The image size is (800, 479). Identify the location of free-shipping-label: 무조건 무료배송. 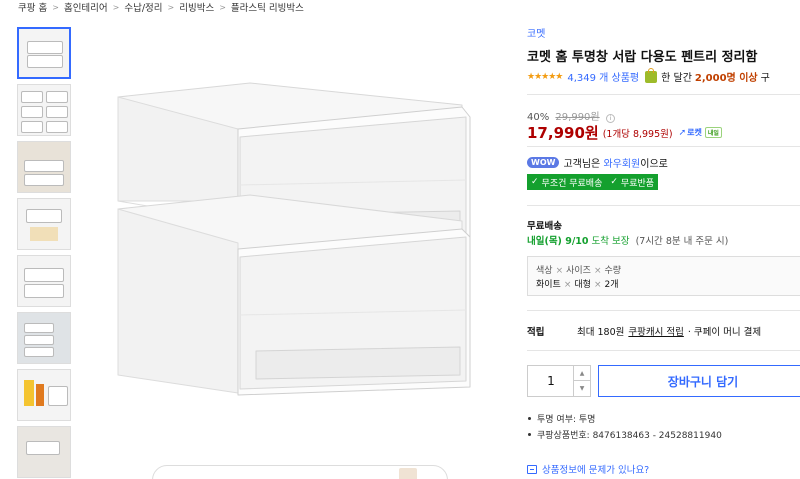
(572, 183).